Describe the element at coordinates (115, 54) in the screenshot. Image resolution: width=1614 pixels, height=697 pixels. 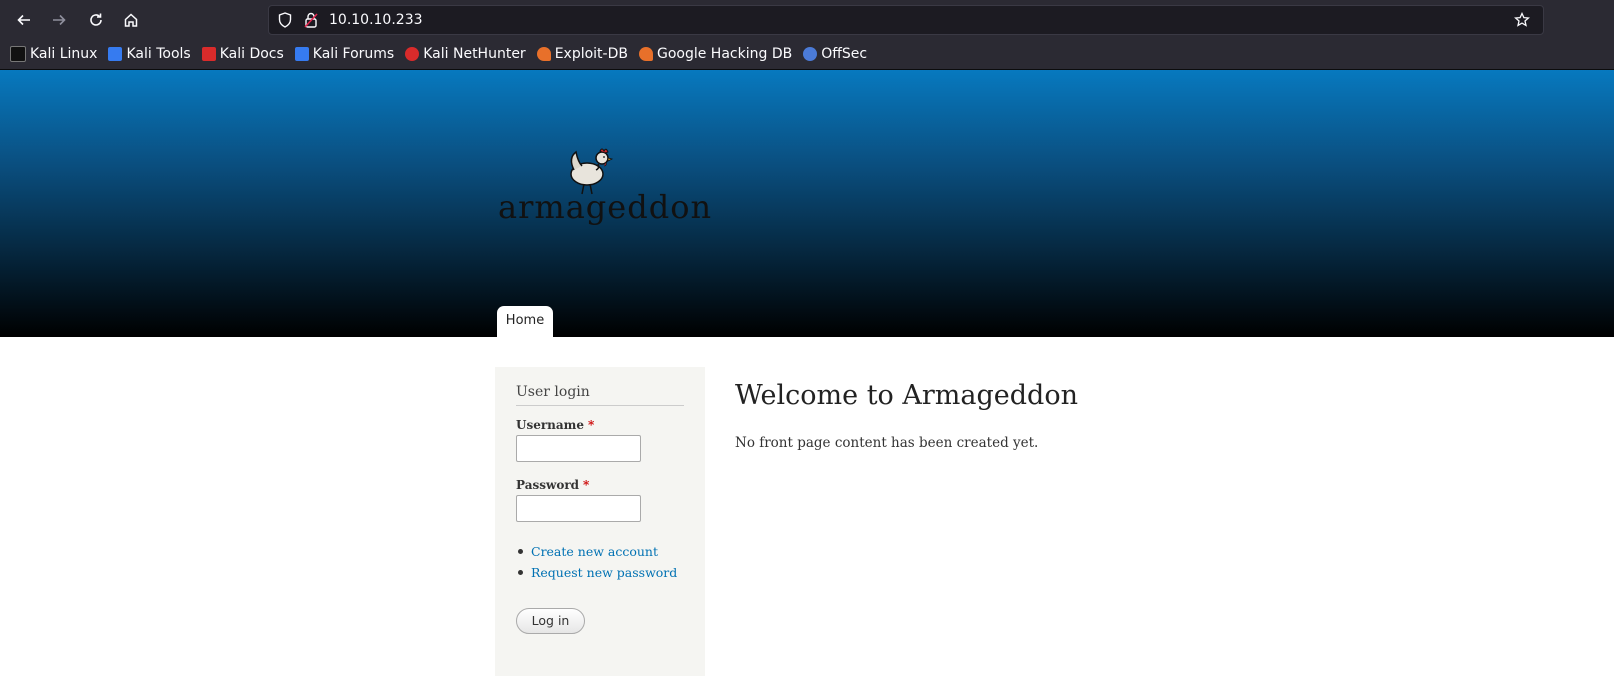
I see `kali-tools-icon` at that location.